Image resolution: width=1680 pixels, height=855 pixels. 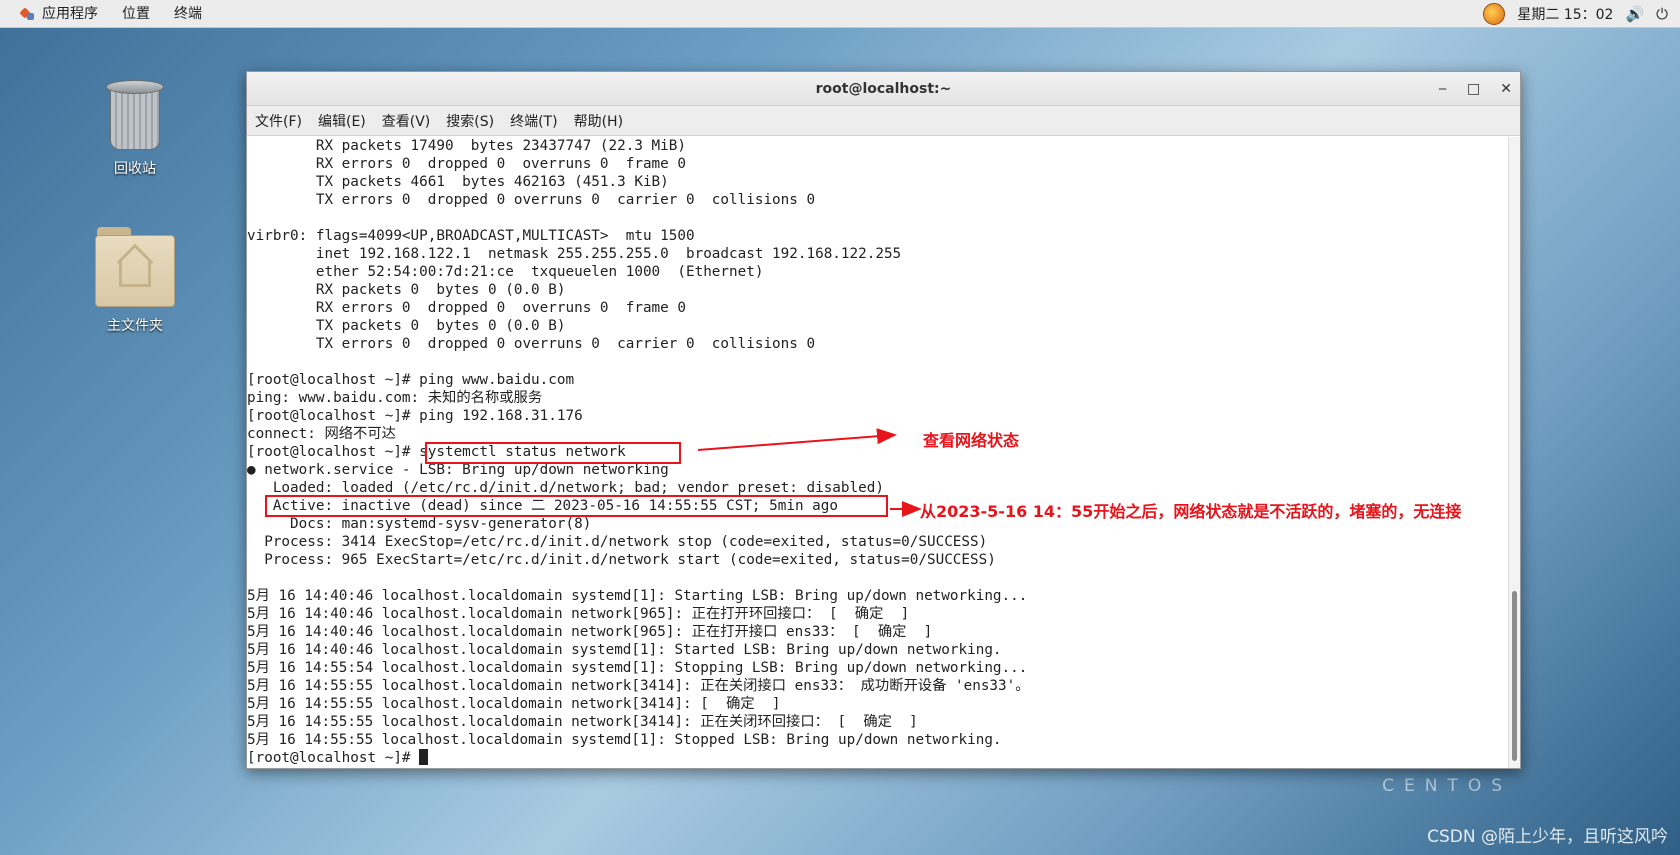 What do you see at coordinates (840, 14) in the screenshot?
I see `top-panel: 应用程序 位置 终端 星期二 15：02 🔊 ⏻` at bounding box center [840, 14].